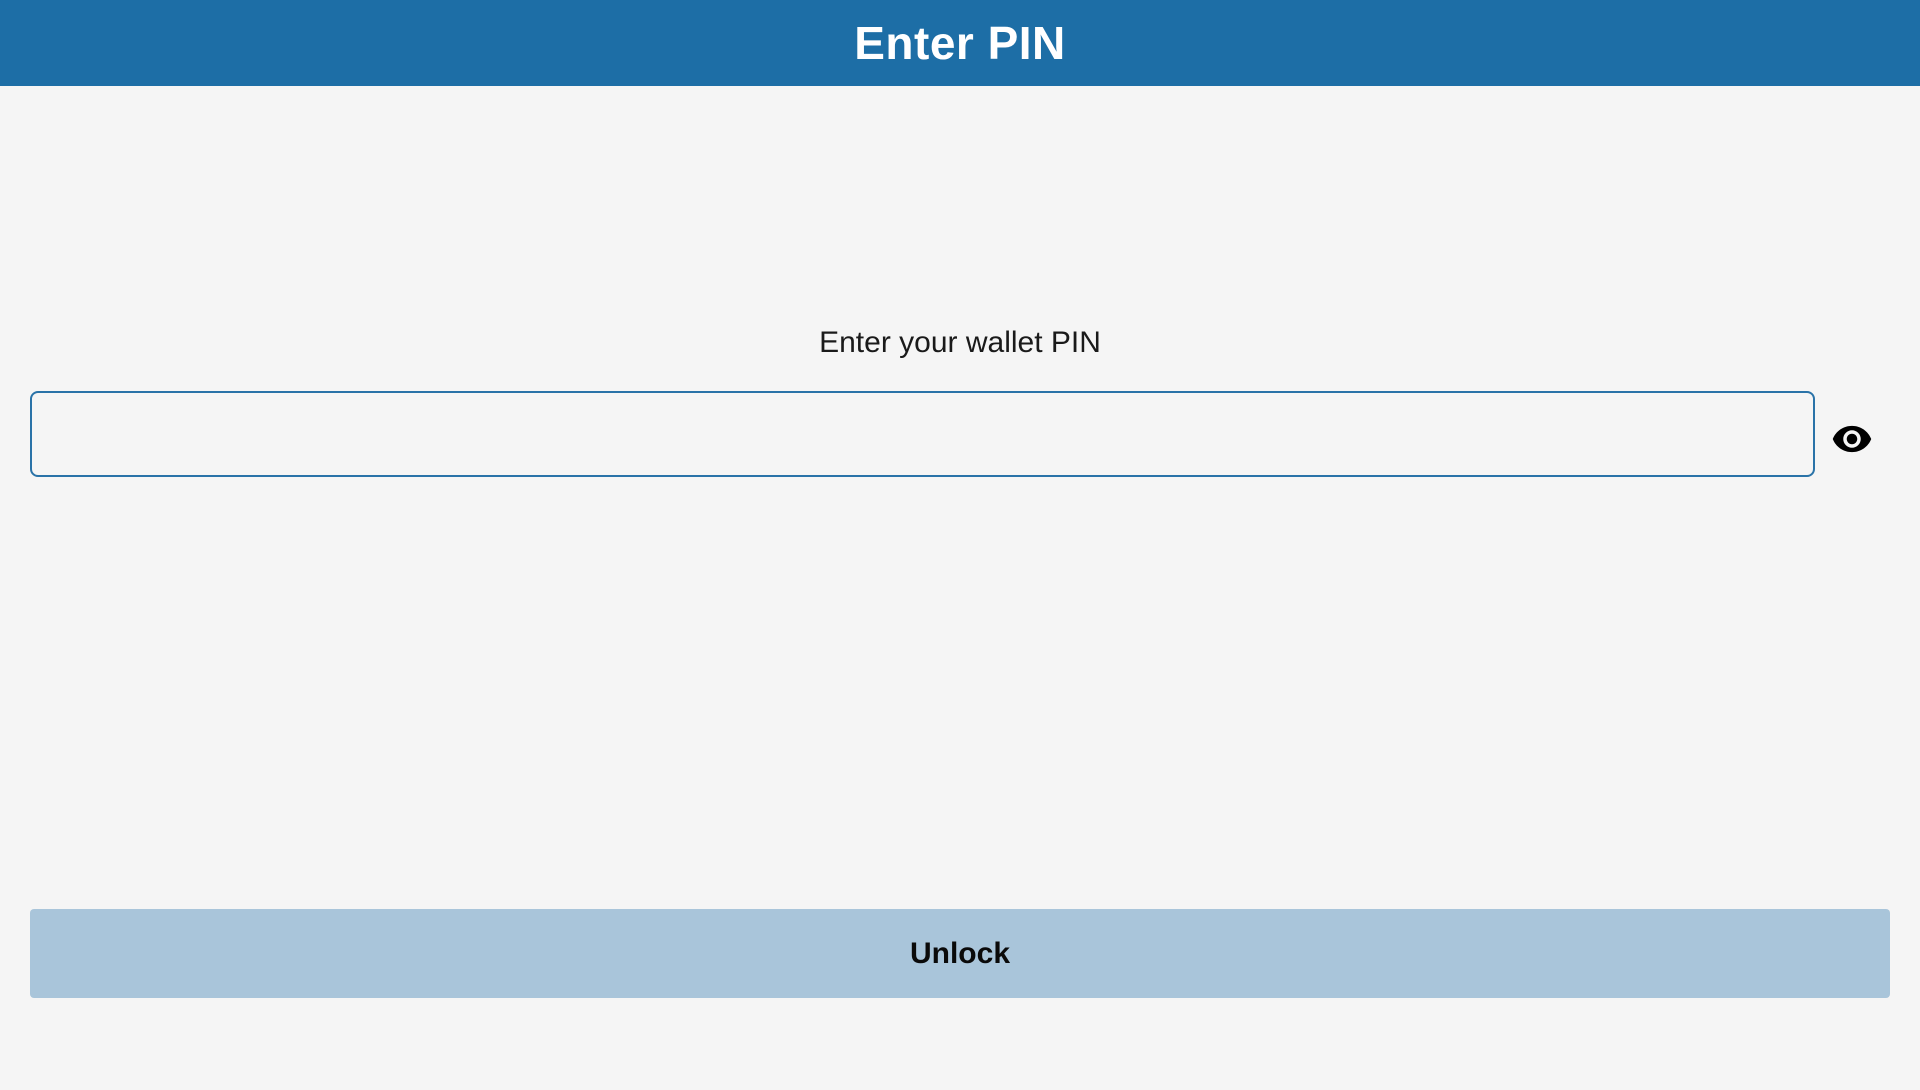 This screenshot has width=1920, height=1090. I want to click on app-header: Enter PIN, so click(960, 43).